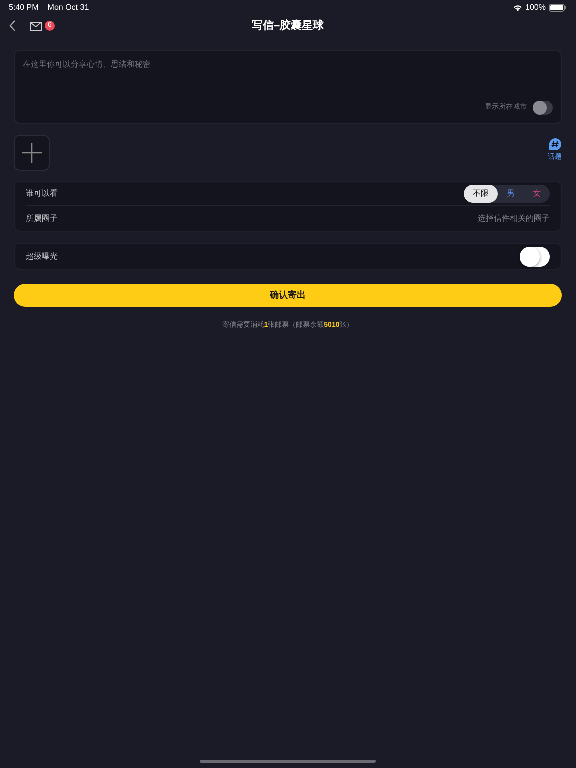 This screenshot has height=768, width=576. I want to click on segment-option: 男, so click(511, 193).